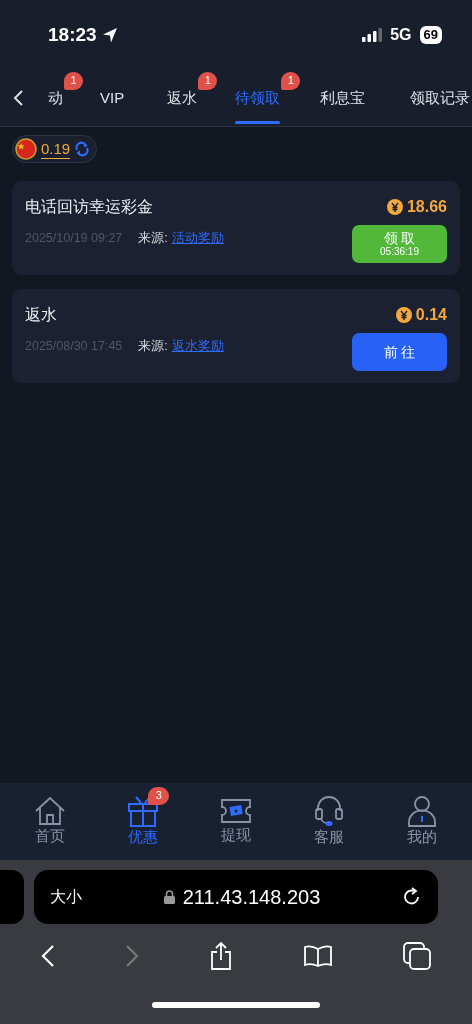 The image size is (472, 1024). Describe the element at coordinates (82, 149) in the screenshot. I see `refresh-icon` at that location.